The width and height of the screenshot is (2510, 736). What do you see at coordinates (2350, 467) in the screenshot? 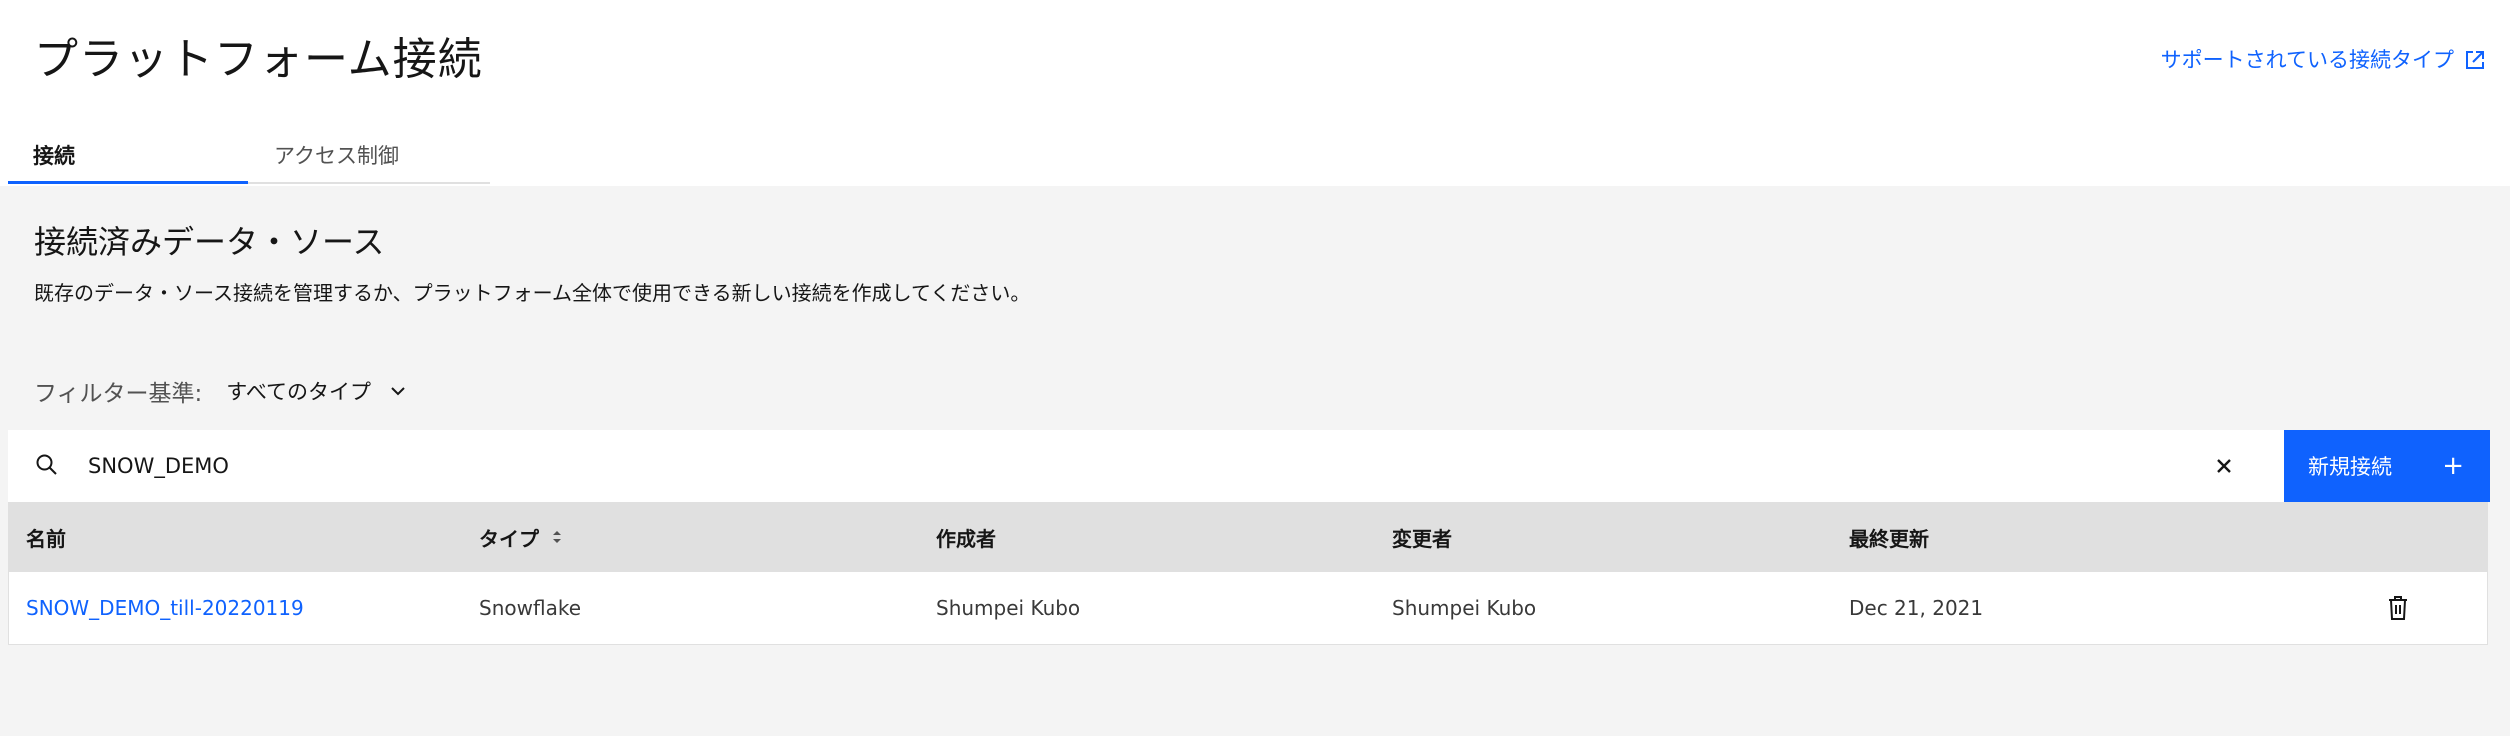
I see `new-connection-label: 新規接続` at bounding box center [2350, 467].